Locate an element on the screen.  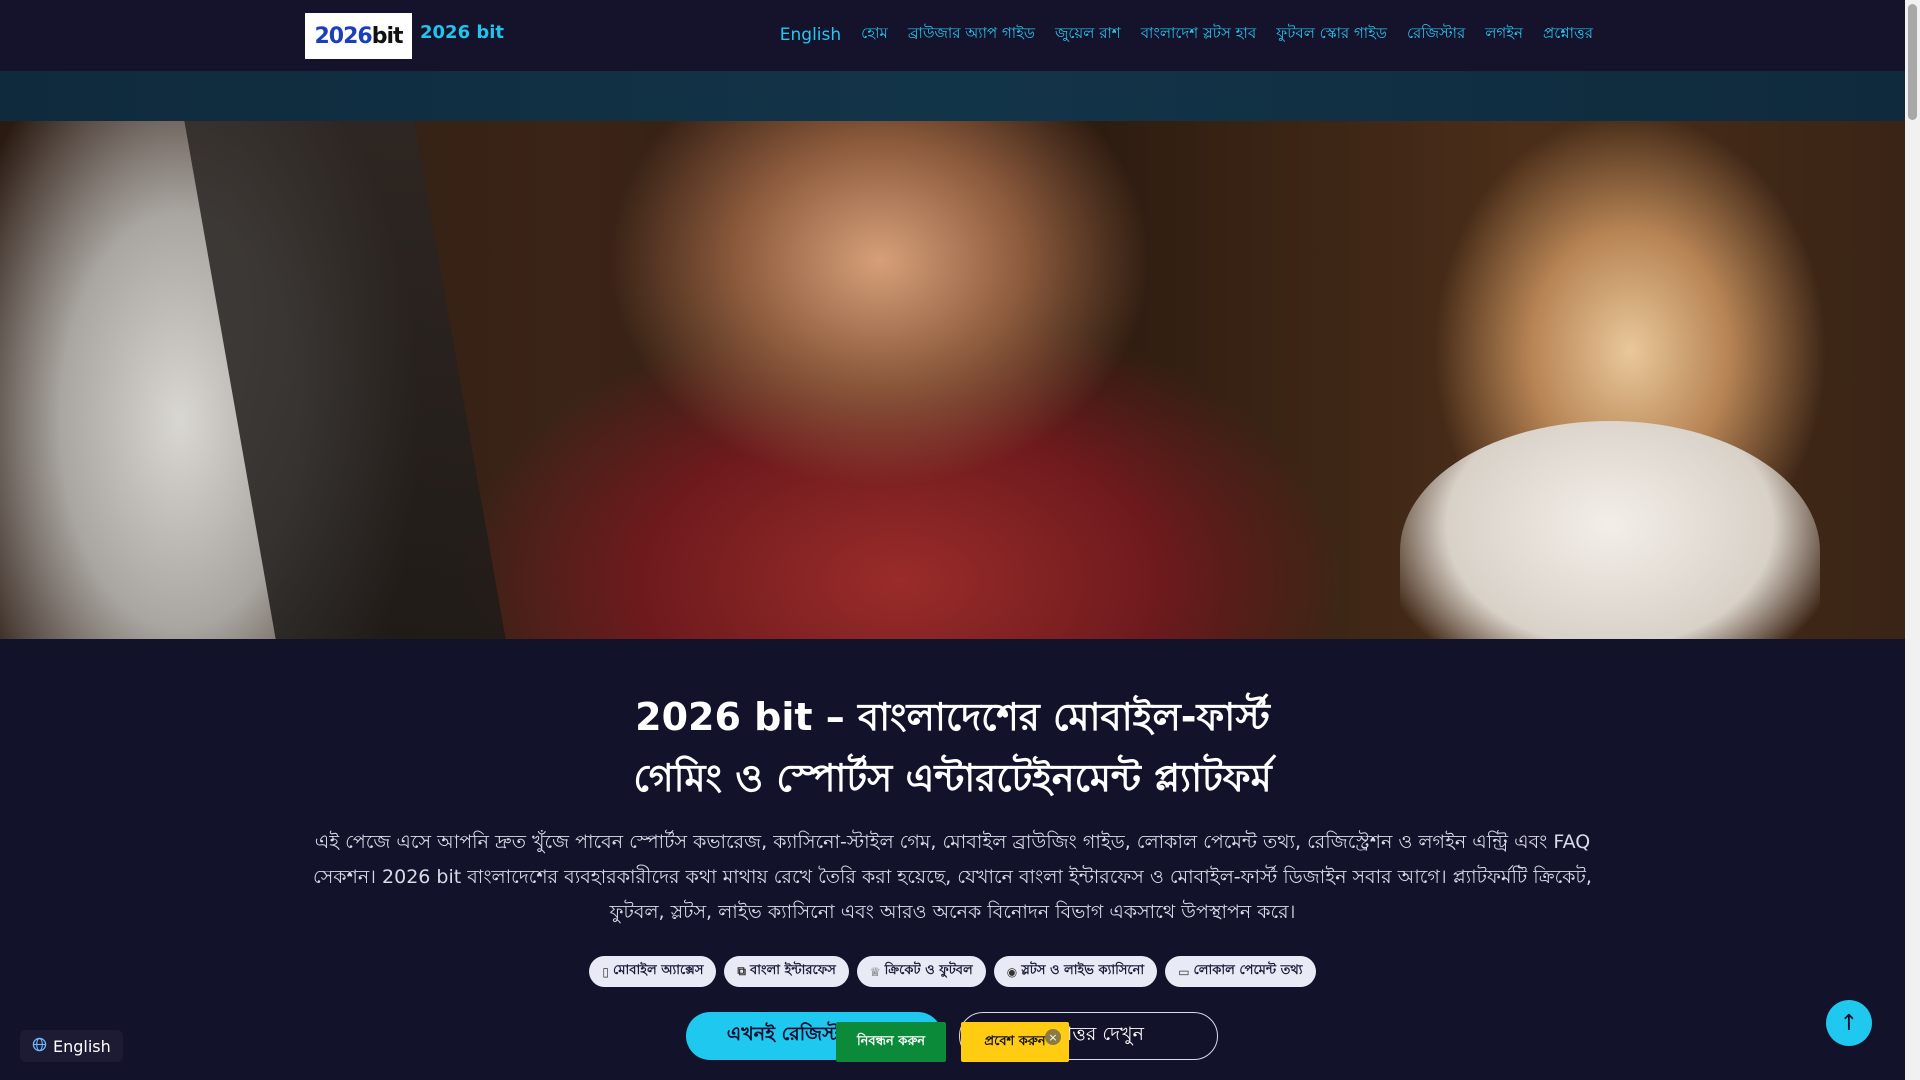
chip-label: ক্রিকেট ও ফুটবল is located at coordinates (928, 970).